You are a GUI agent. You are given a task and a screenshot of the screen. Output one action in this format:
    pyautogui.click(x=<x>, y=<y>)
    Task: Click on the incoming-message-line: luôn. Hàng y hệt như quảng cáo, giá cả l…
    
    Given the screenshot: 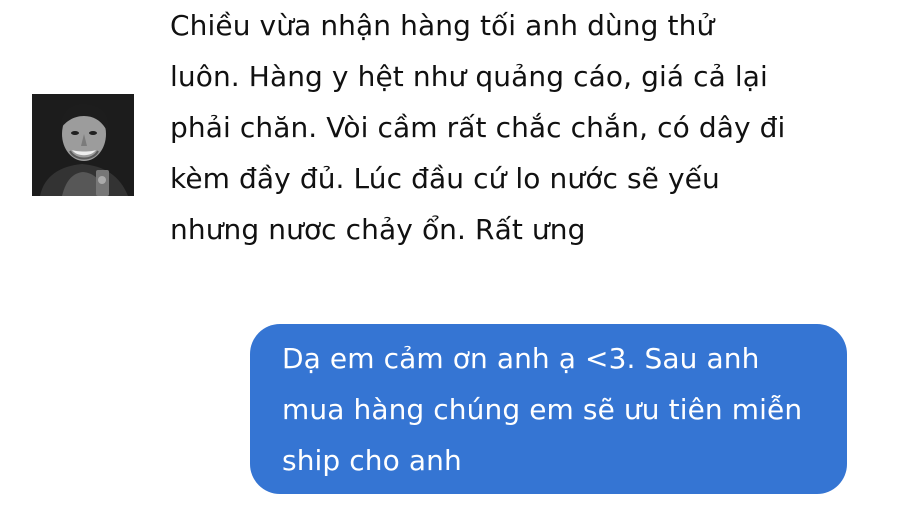 What is the action you would take?
    pyautogui.click(x=469, y=76)
    